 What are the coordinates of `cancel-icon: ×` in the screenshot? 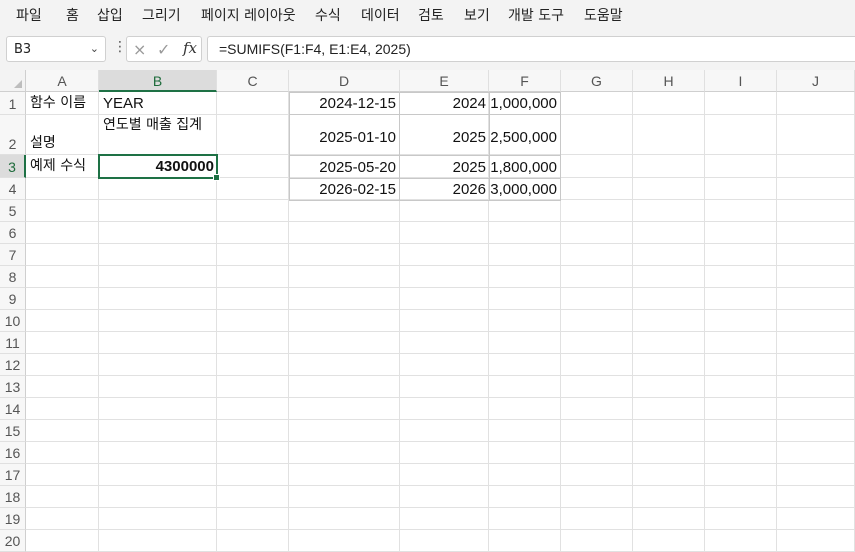 It's located at (139, 49).